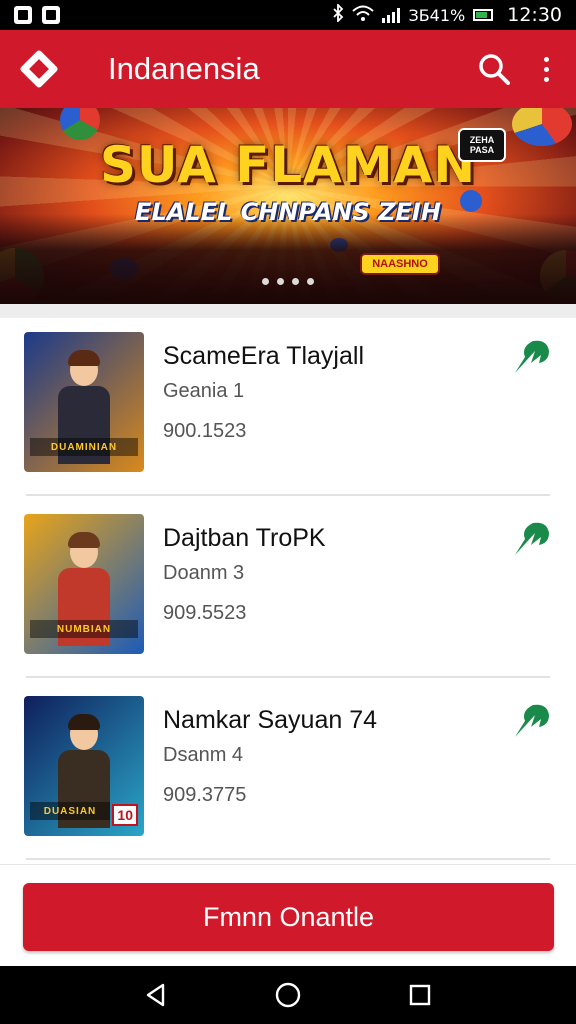 Image resolution: width=576 pixels, height=1024 pixels. What do you see at coordinates (84, 584) in the screenshot?
I see `game-thumbnail: NUMBIAN` at bounding box center [84, 584].